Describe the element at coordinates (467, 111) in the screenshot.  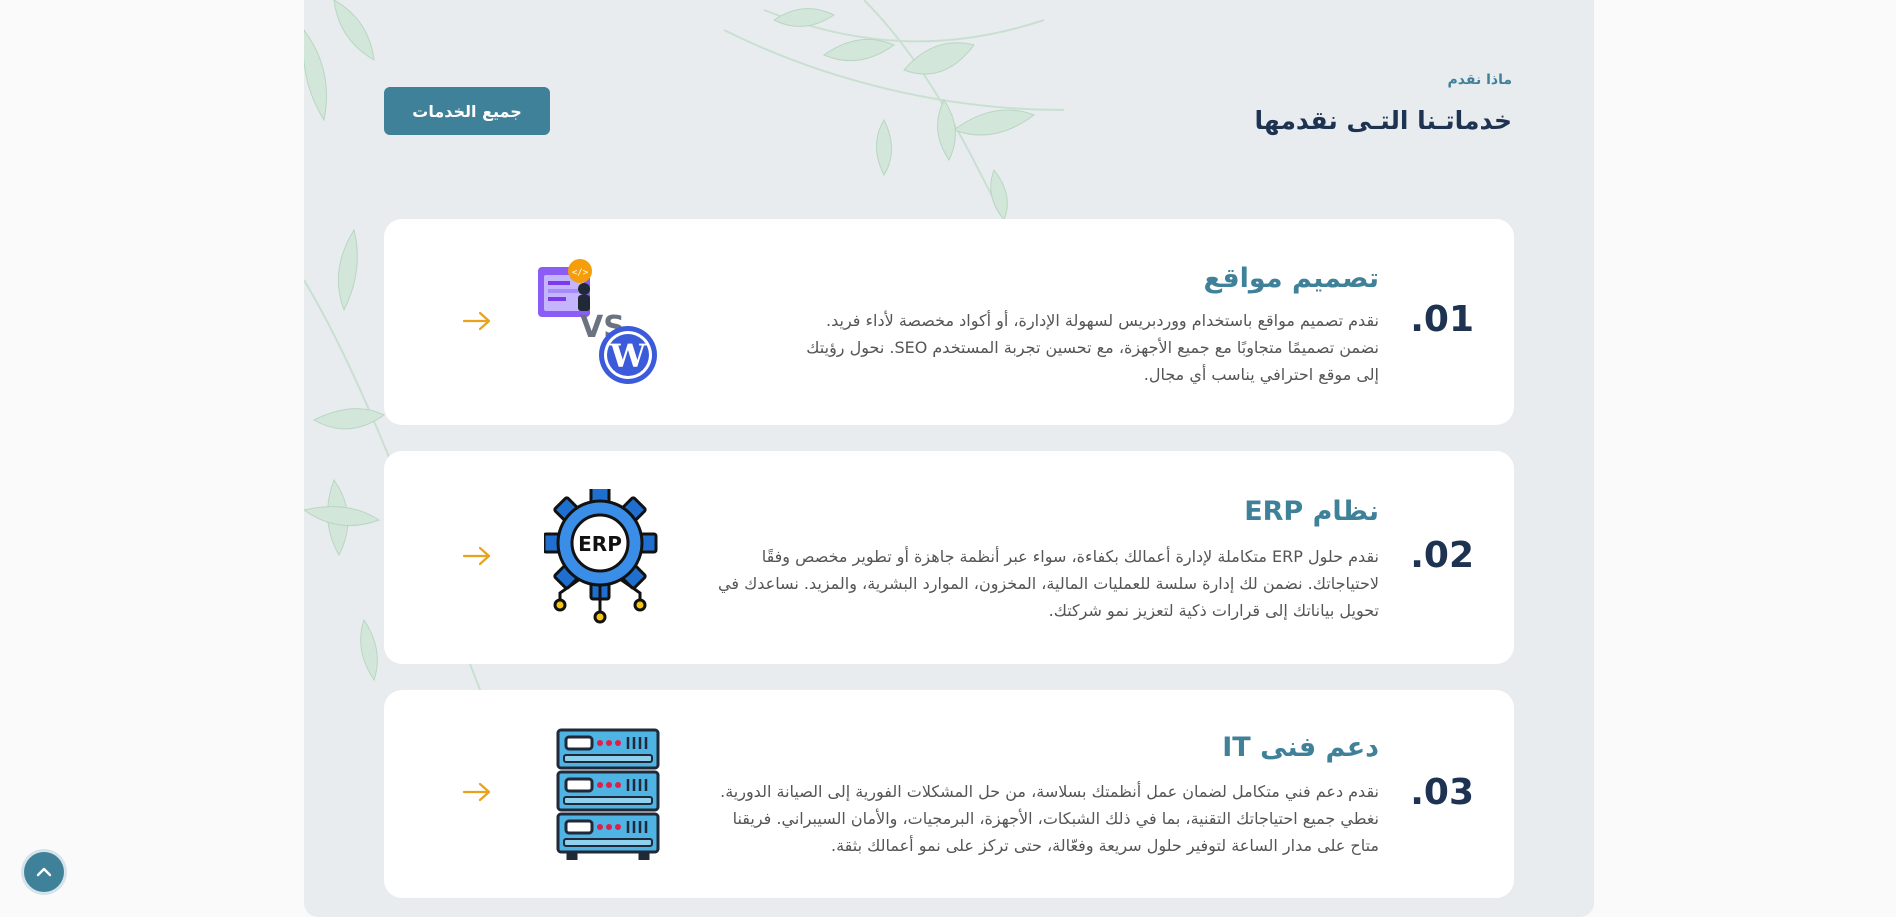
I see `all-services-button: جميع الخدمات` at that location.